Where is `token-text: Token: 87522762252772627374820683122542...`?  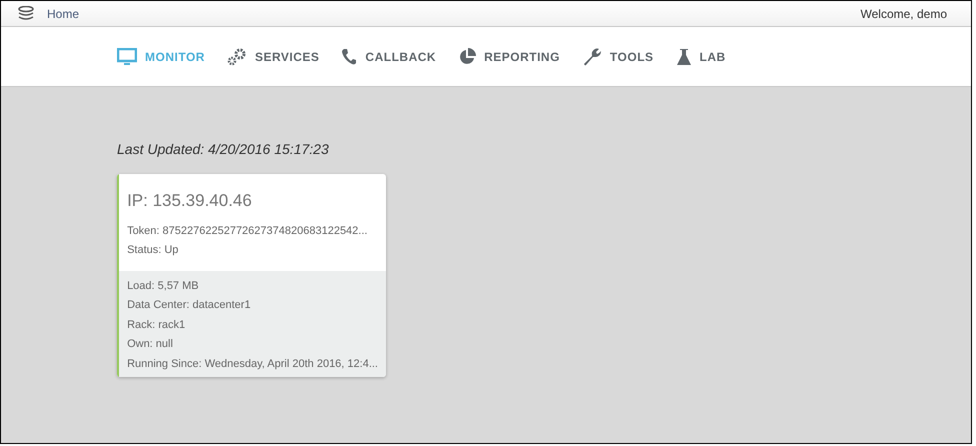 token-text: Token: 87522762252772627374820683122542... is located at coordinates (247, 231).